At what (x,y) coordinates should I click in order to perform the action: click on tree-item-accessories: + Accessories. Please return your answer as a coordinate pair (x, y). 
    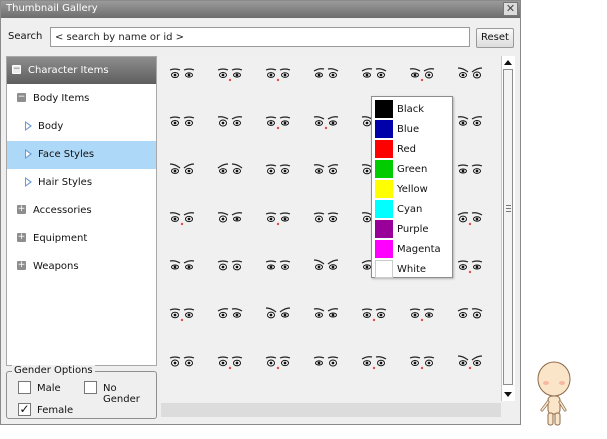
    Looking at the image, I should click on (81, 211).